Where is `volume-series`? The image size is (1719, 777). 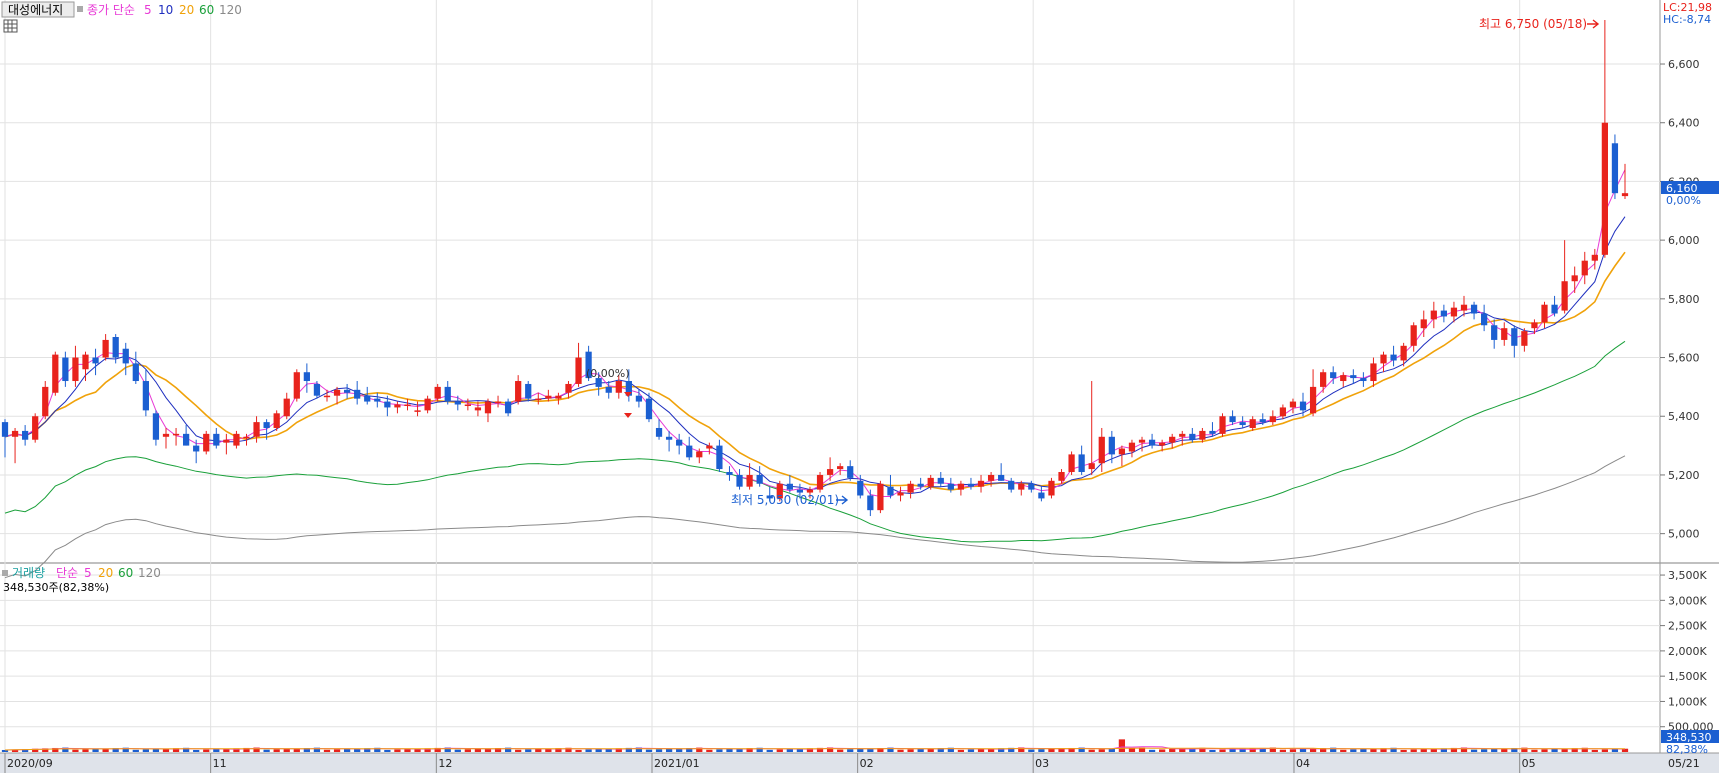 volume-series is located at coordinates (815, 745).